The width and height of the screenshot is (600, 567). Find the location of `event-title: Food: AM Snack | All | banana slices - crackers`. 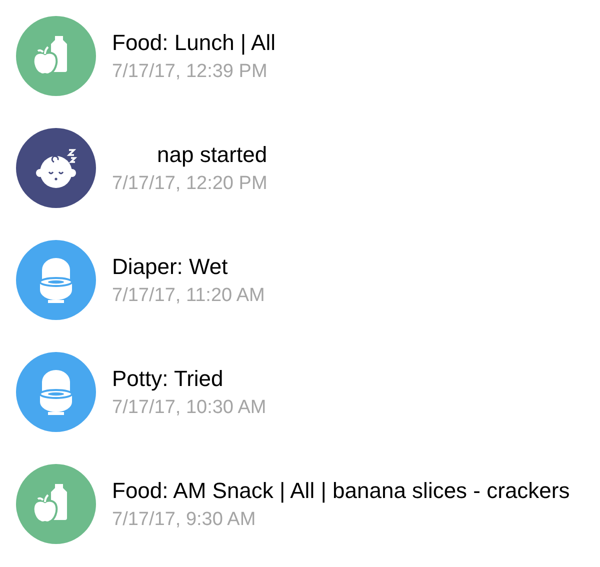

event-title: Food: AM Snack | All | banana slices - crackers is located at coordinates (341, 491).